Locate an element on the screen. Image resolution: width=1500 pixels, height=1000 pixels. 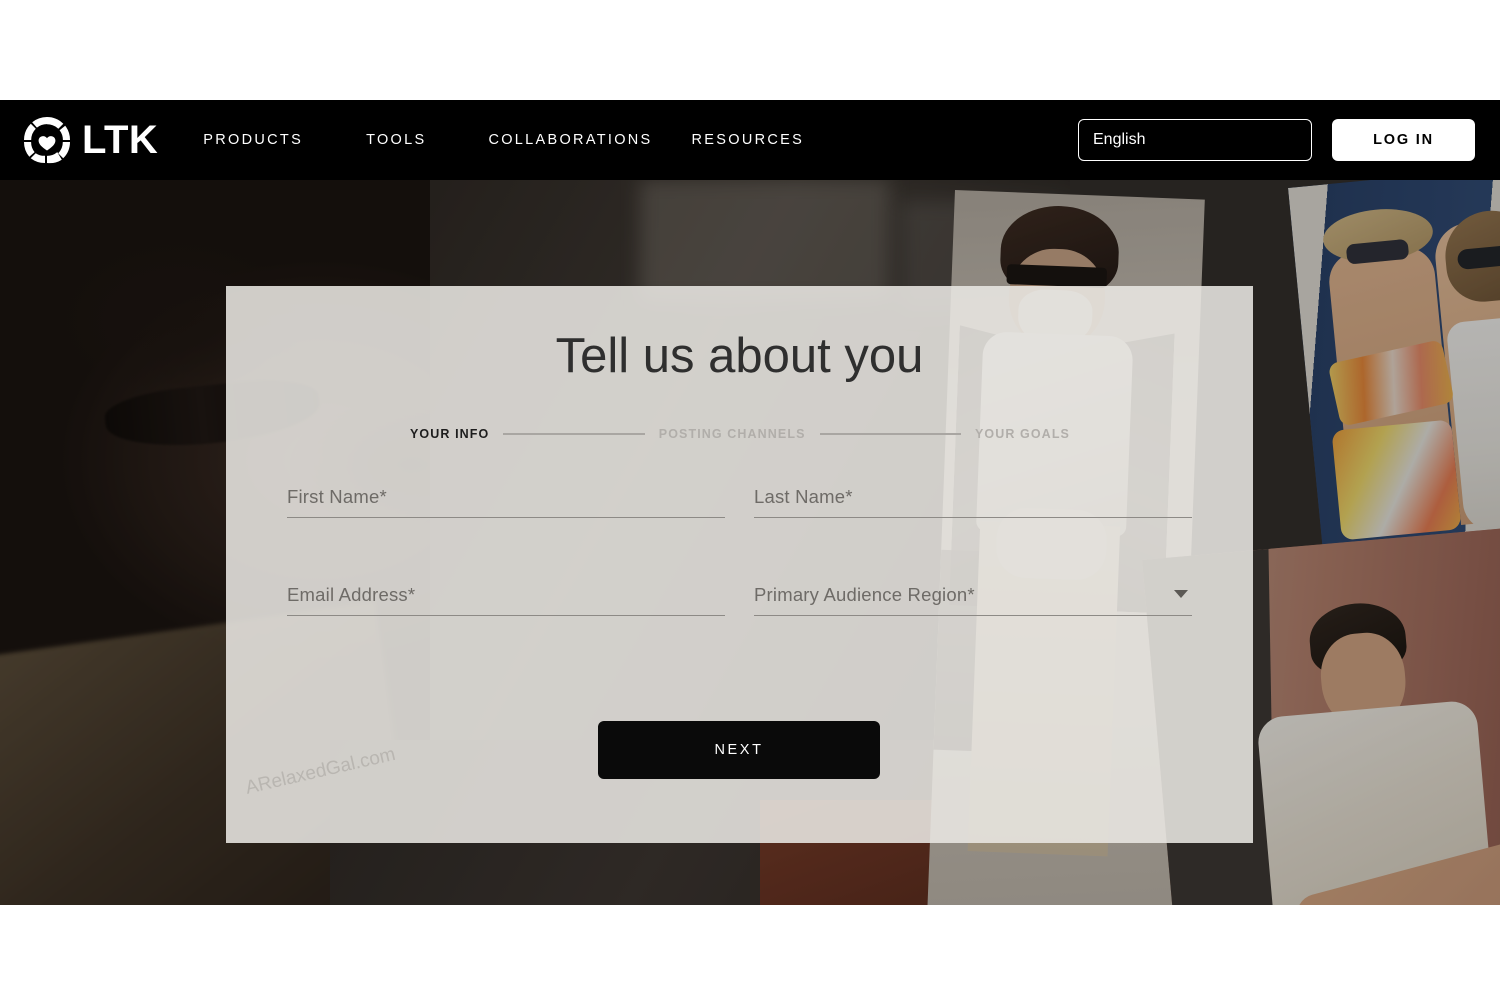
brand-name: LTK is located at coordinates (120, 140).